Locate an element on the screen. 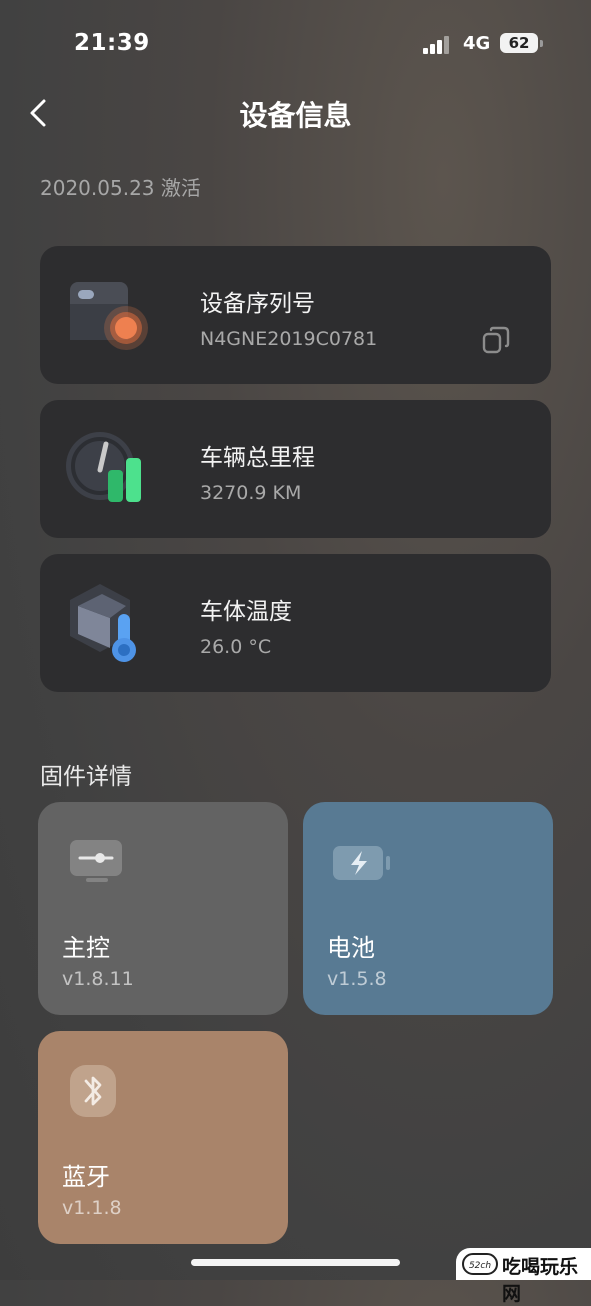  mileage-label: 车辆总里程 is located at coordinates (257, 458).